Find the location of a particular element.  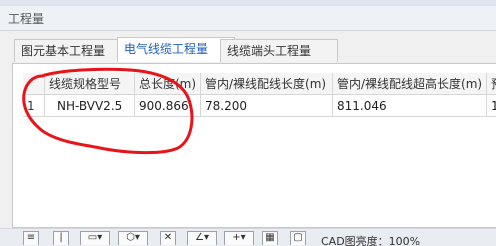

table-cell: NH-BVV2.5 is located at coordinates (90, 106).